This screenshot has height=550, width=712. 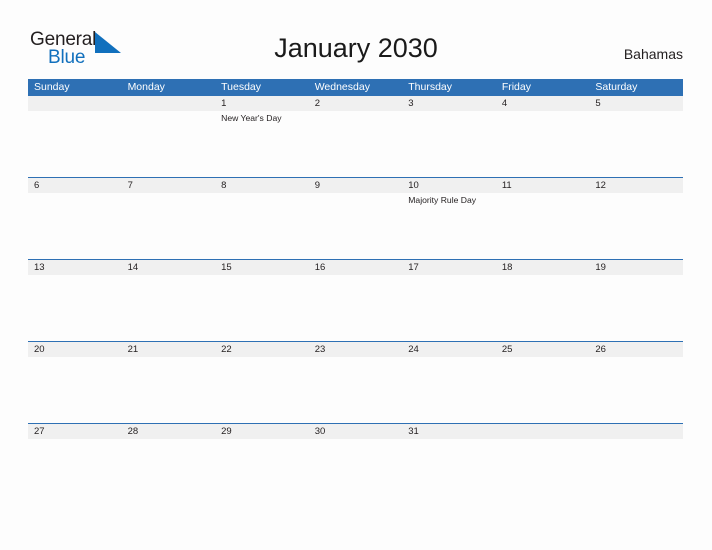 What do you see at coordinates (52, 87) in the screenshot?
I see `weekday-header-sunday: Sunday` at bounding box center [52, 87].